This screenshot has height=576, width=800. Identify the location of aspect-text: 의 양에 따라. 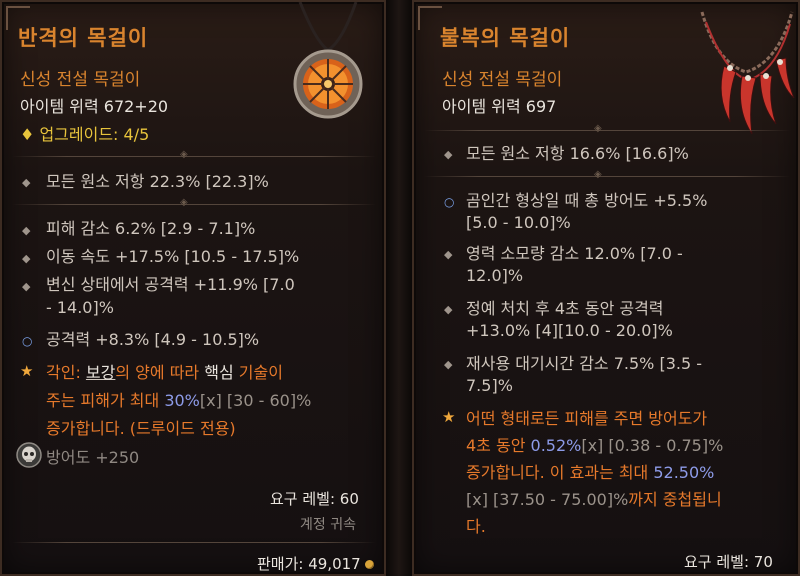
(160, 372).